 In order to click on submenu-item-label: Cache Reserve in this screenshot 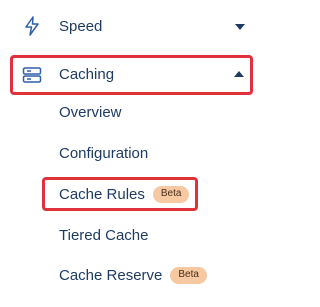, I will do `click(111, 275)`.